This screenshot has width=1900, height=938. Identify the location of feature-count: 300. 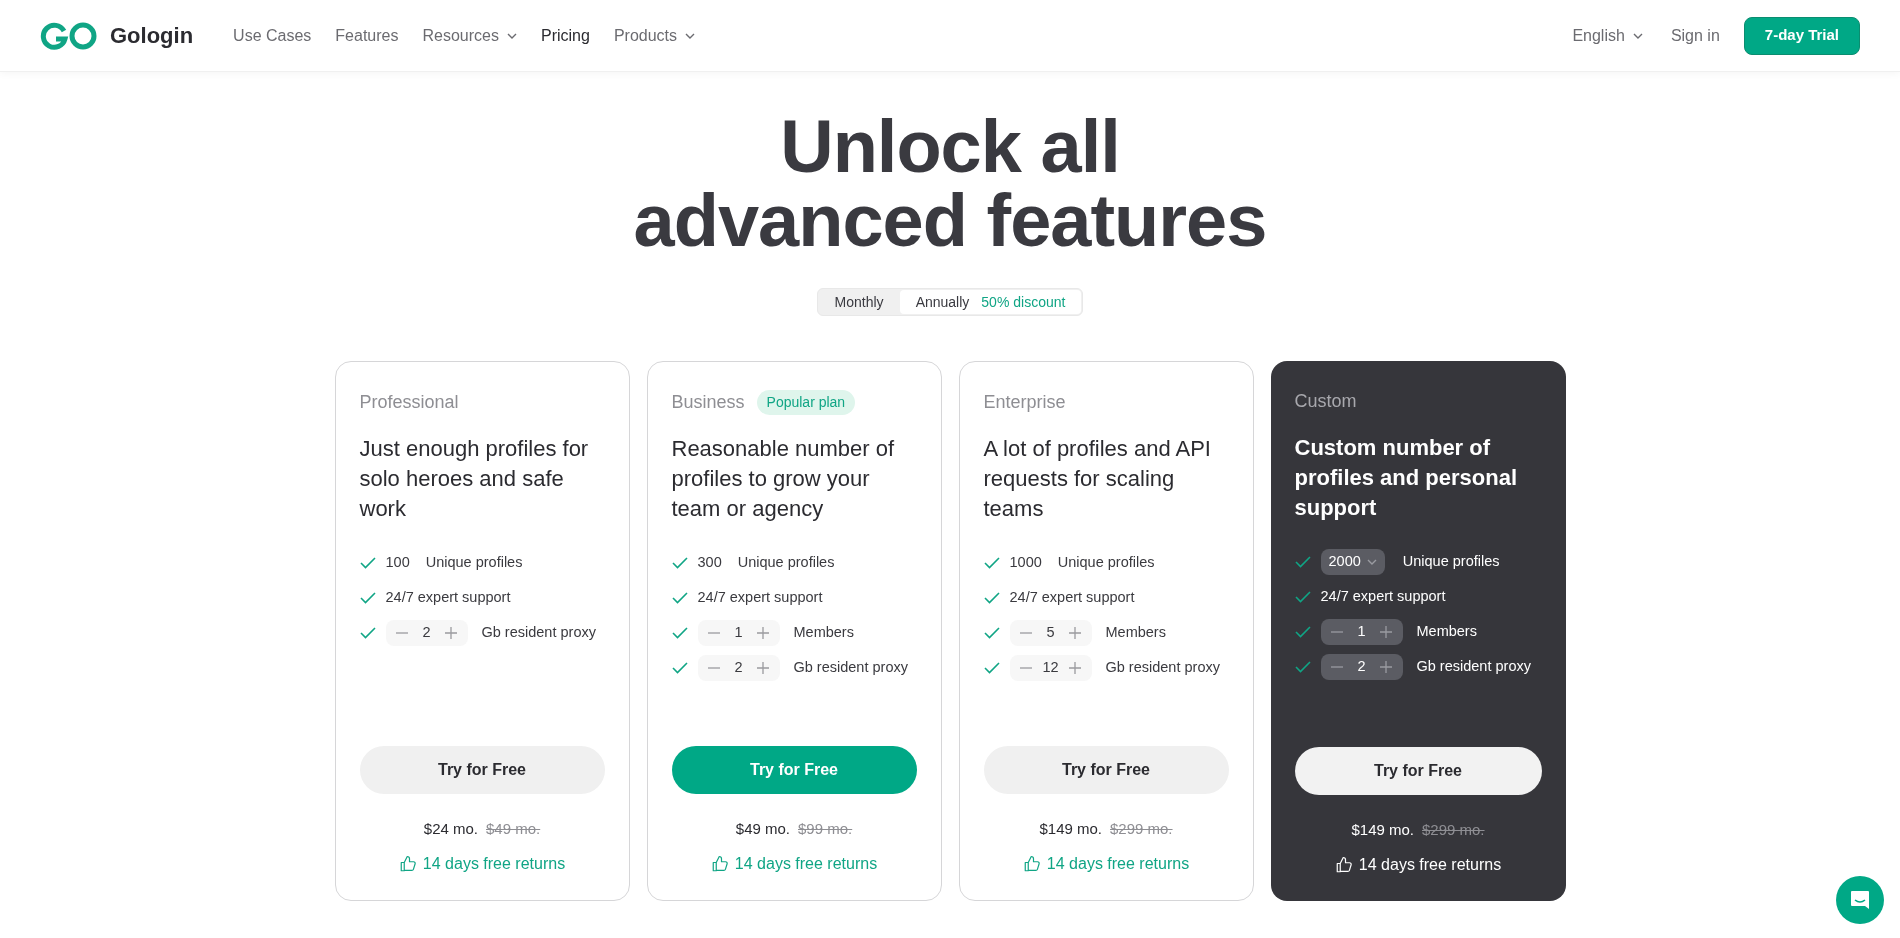
(709, 563).